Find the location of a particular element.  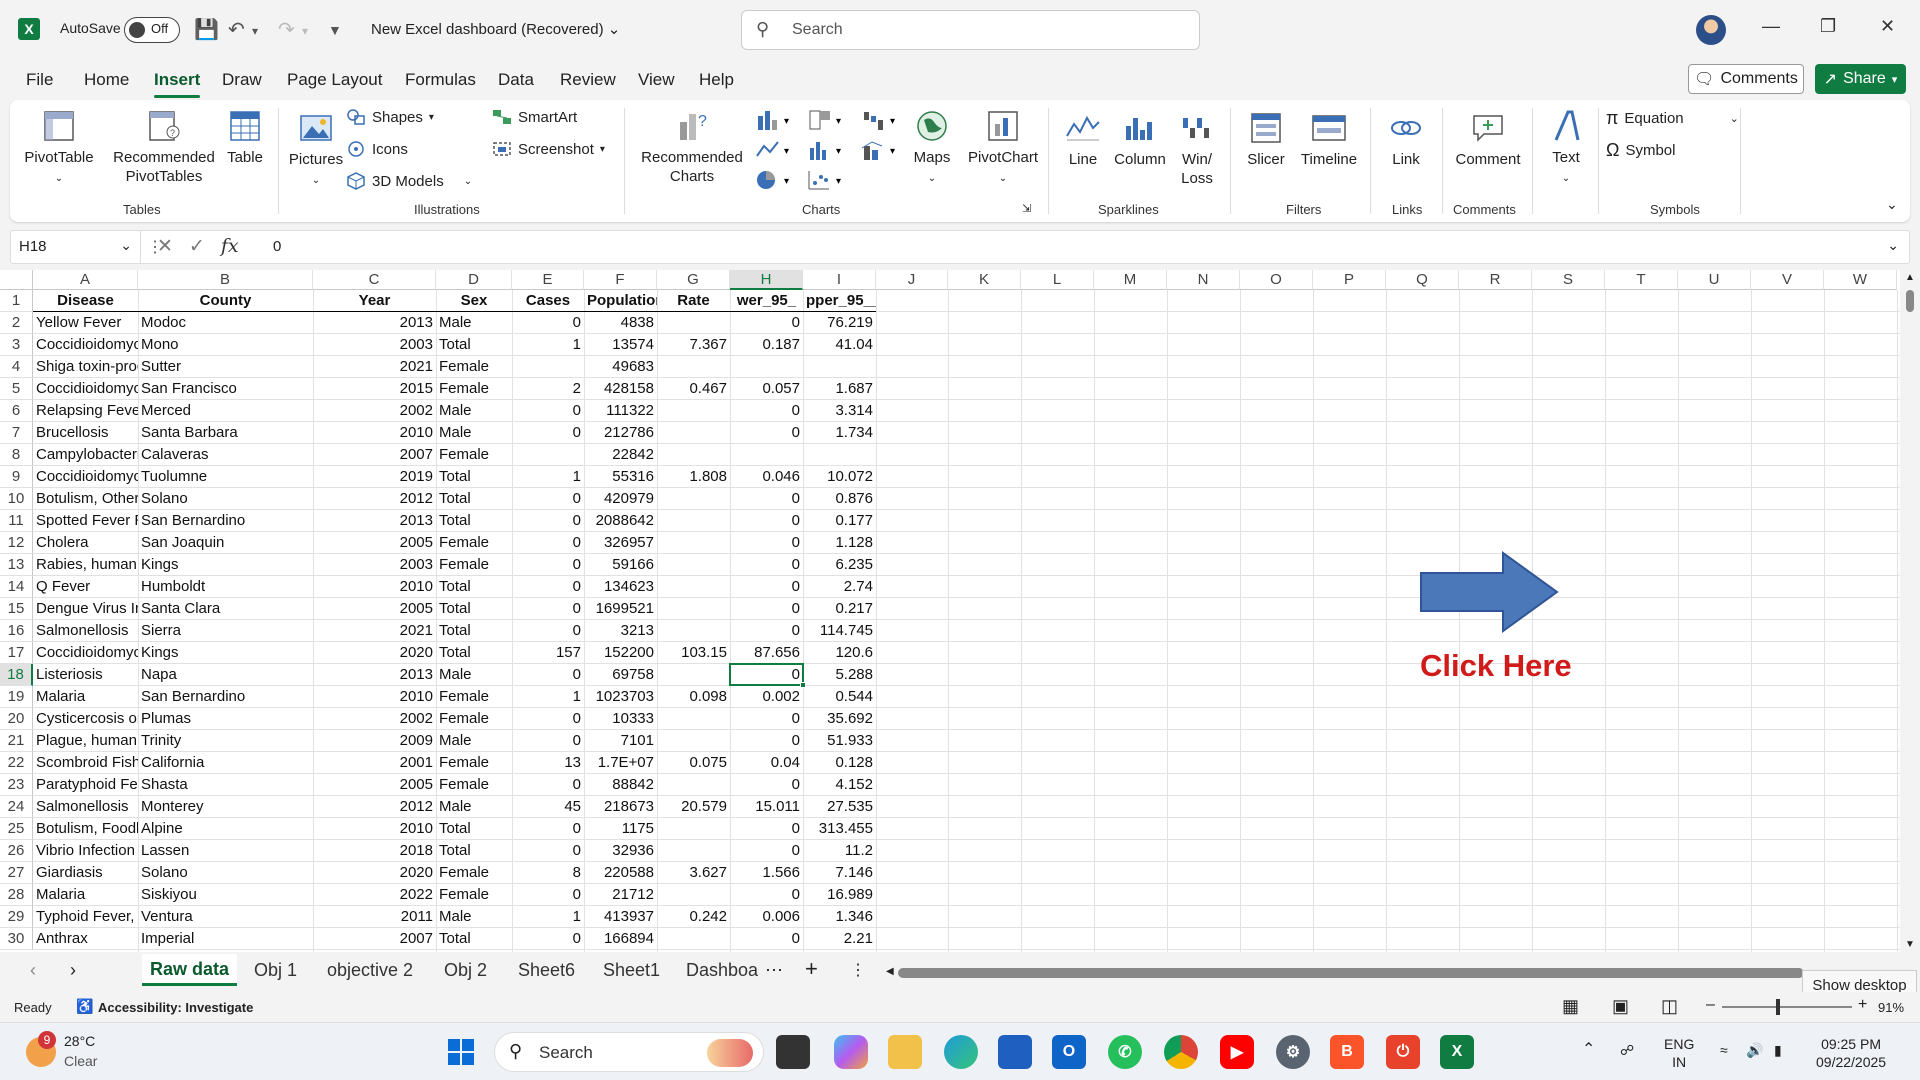

save-icon: 💾 is located at coordinates (206, 29).